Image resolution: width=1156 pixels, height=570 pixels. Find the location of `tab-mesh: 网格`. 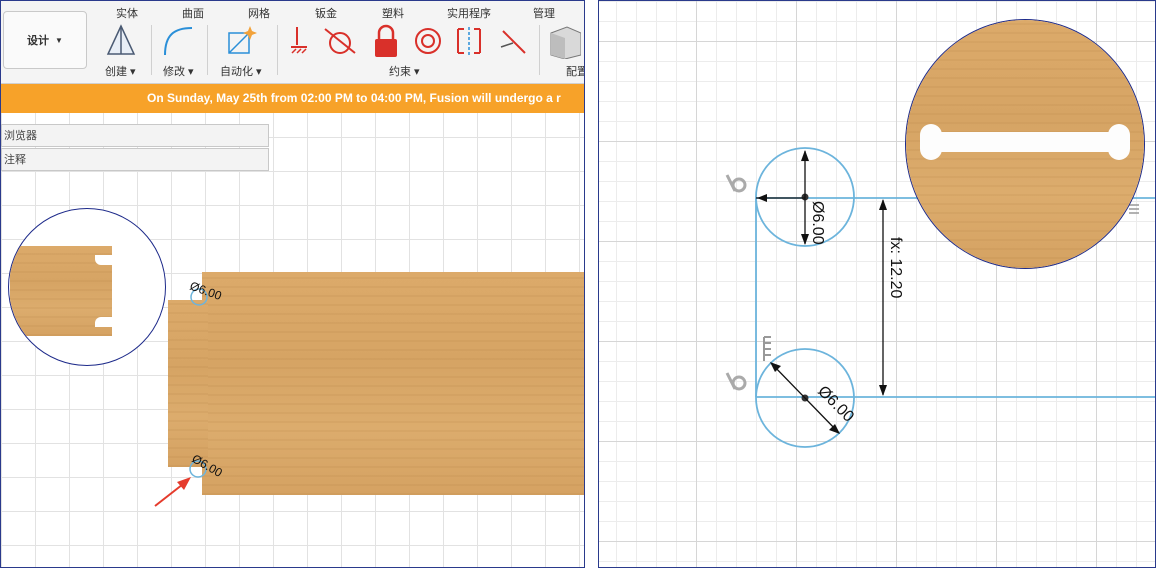

tab-mesh: 网格 is located at coordinates (259, 13).